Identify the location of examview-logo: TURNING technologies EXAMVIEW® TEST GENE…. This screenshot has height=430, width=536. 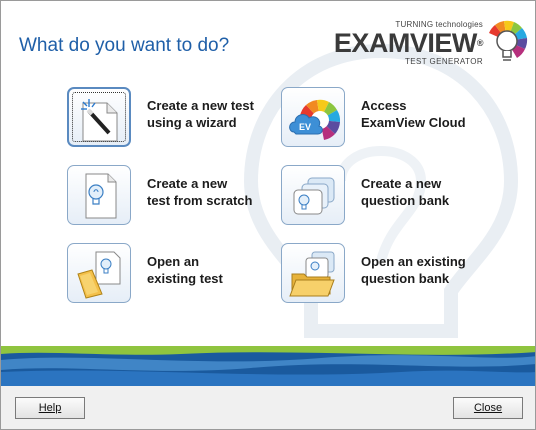
(431, 44).